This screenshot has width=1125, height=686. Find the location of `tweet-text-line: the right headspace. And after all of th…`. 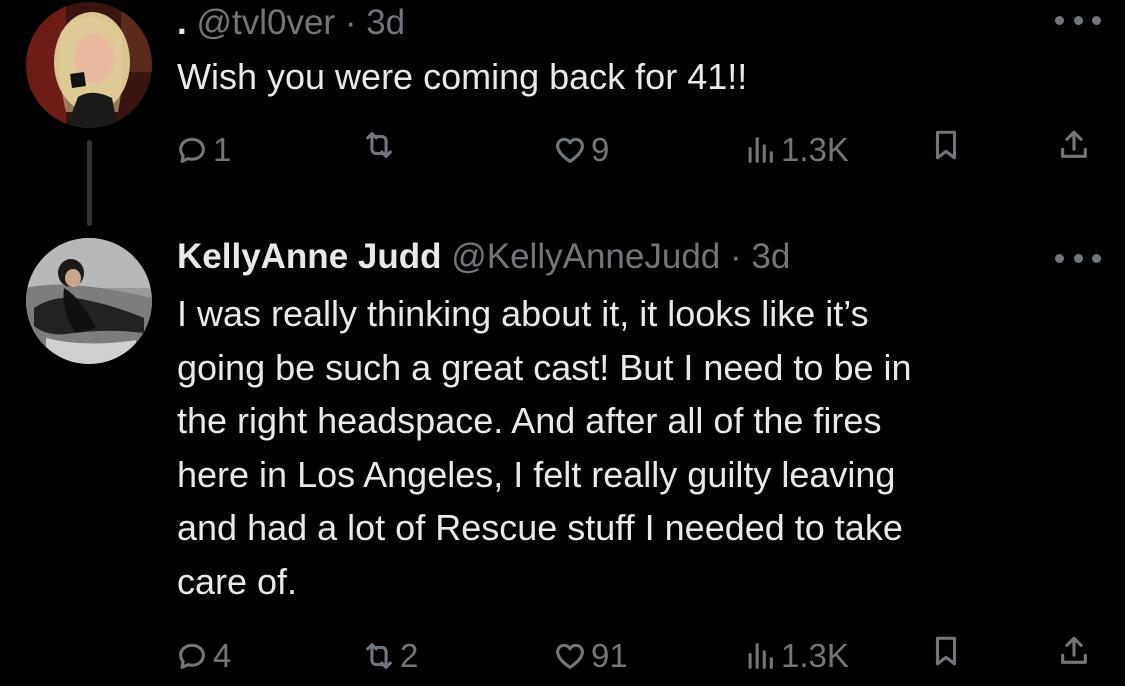

tweet-text-line: the right headspace. And after all of th… is located at coordinates (529, 420).